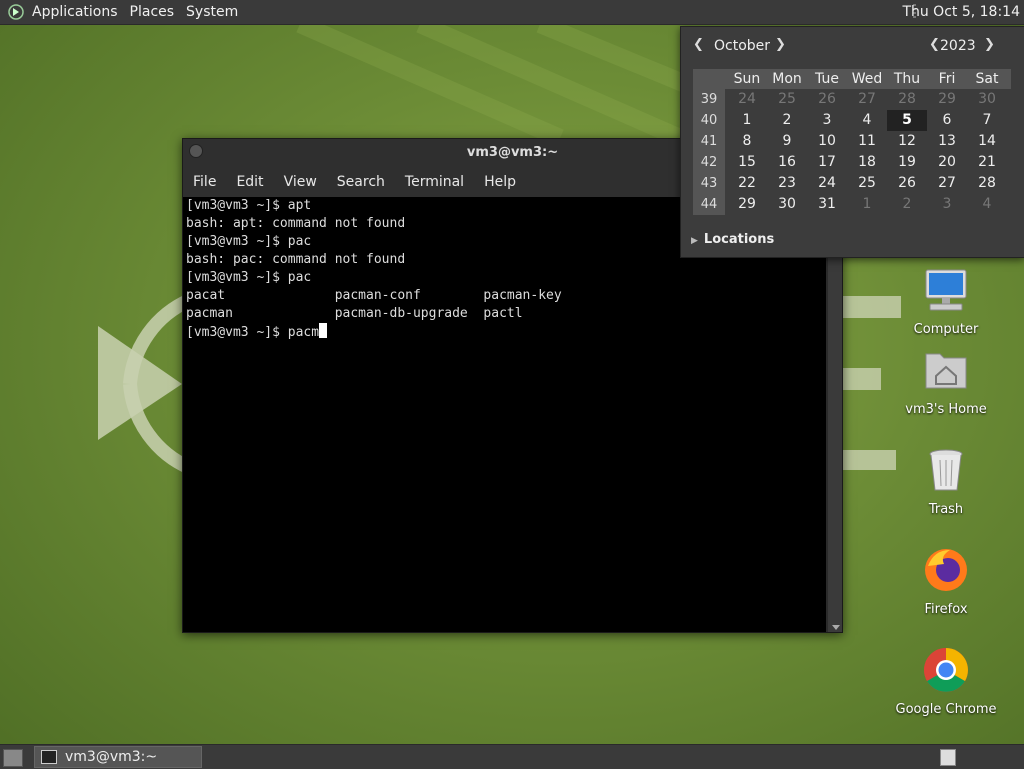  What do you see at coordinates (867, 162) in the screenshot?
I see `calendar-day: 18` at bounding box center [867, 162].